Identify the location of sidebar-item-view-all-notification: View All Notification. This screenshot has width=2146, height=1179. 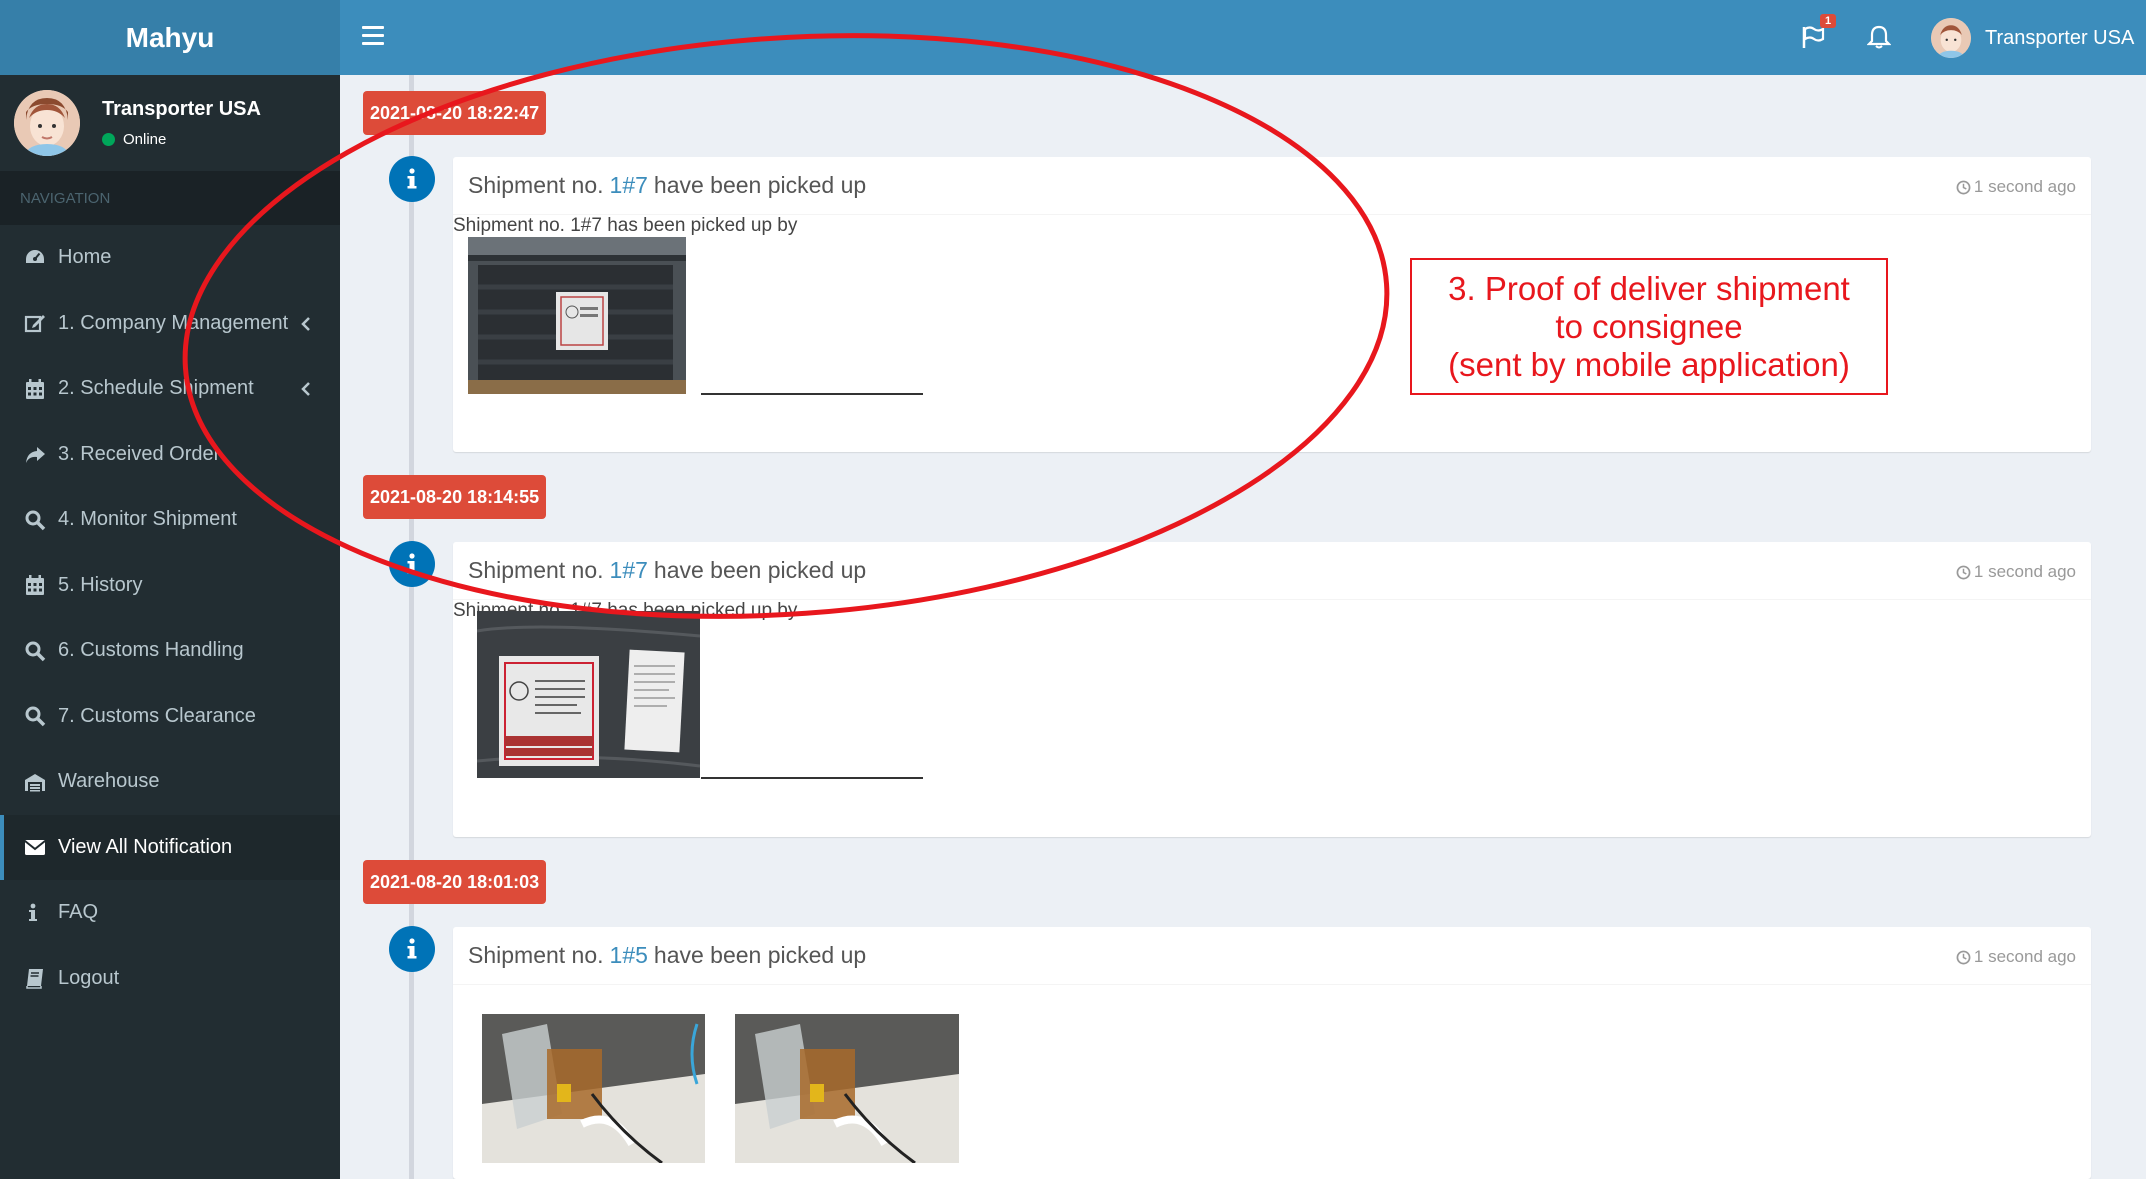
(170, 847).